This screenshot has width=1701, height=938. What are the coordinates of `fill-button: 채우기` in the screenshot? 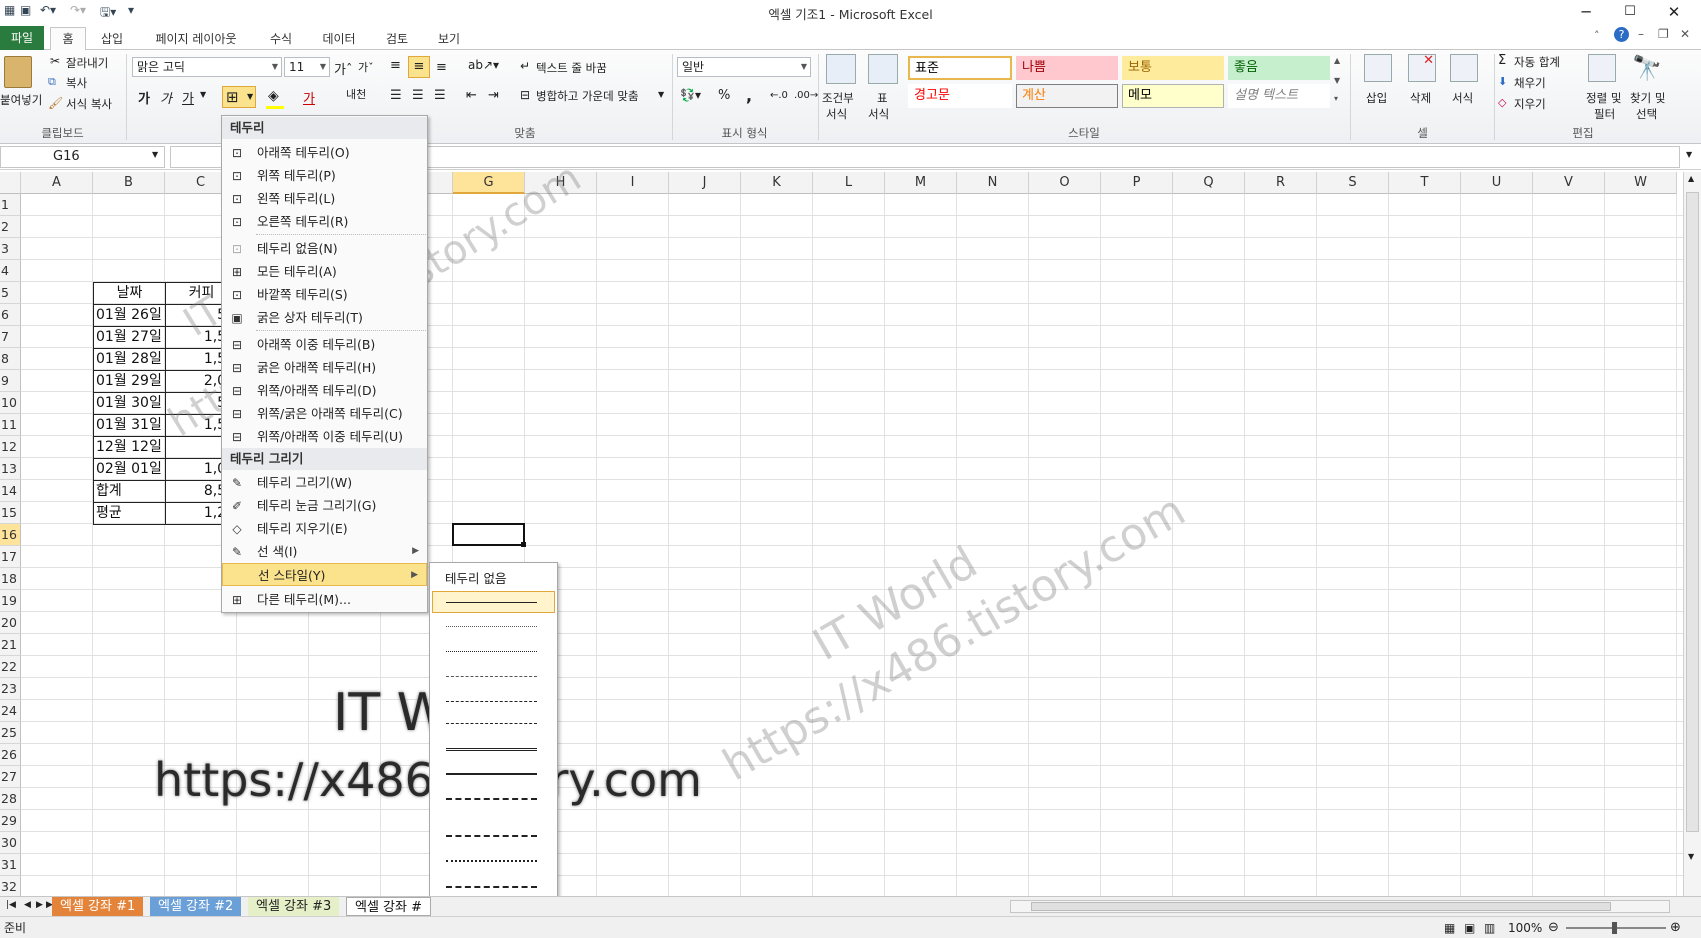 It's located at (1530, 83).